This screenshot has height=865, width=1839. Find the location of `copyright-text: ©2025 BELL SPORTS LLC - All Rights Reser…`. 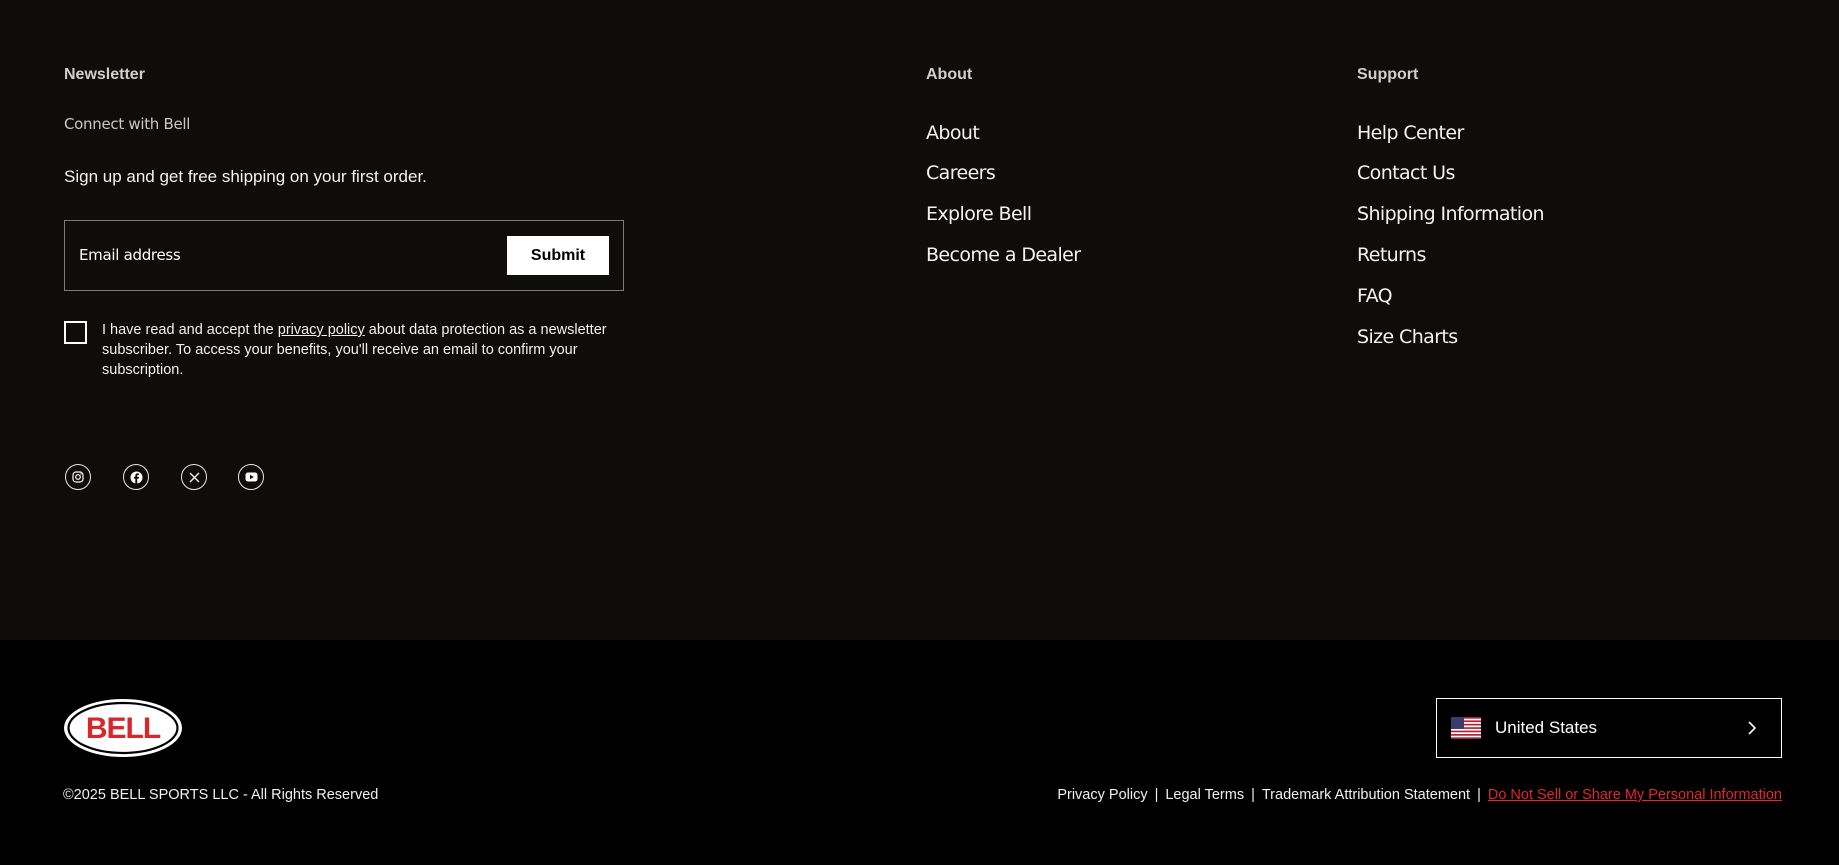

copyright-text: ©2025 BELL SPORTS LLC - All Rights Reser… is located at coordinates (221, 795).